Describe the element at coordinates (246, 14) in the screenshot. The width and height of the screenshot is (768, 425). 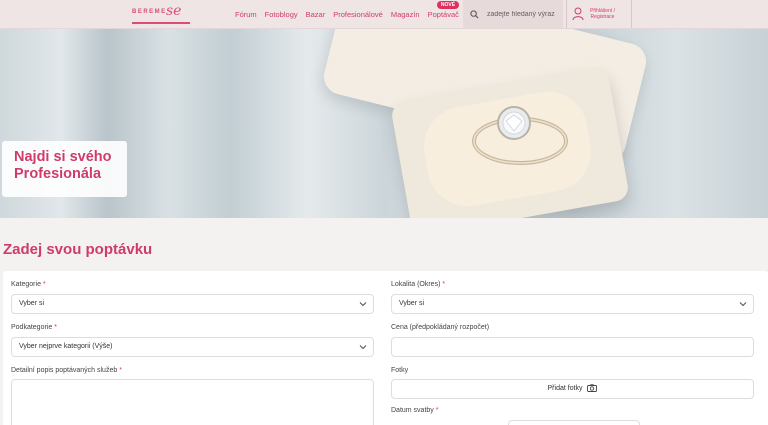
I see `nav-item-forum: Fórum` at that location.